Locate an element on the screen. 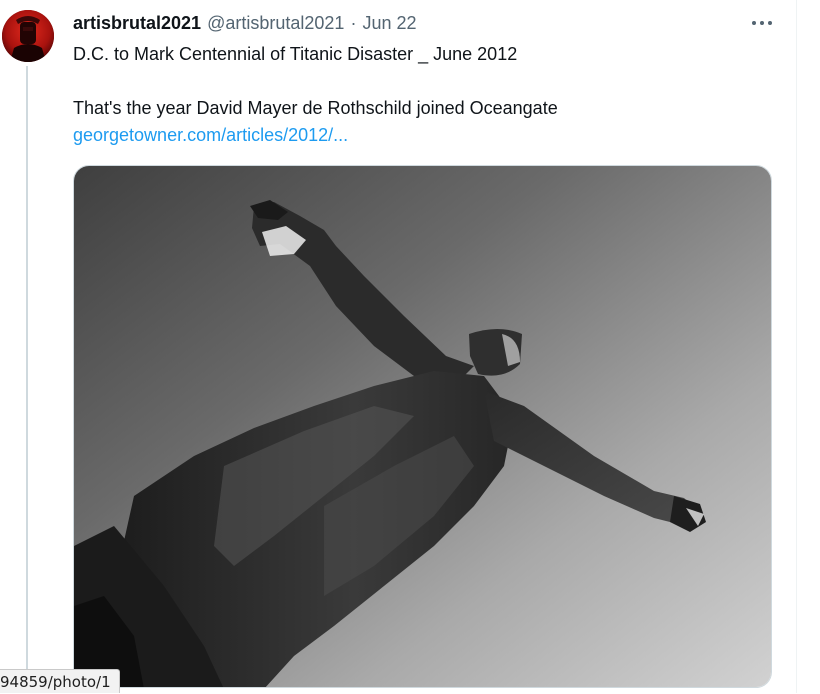 The height and width of the screenshot is (694, 820). avatar is located at coordinates (28, 36).